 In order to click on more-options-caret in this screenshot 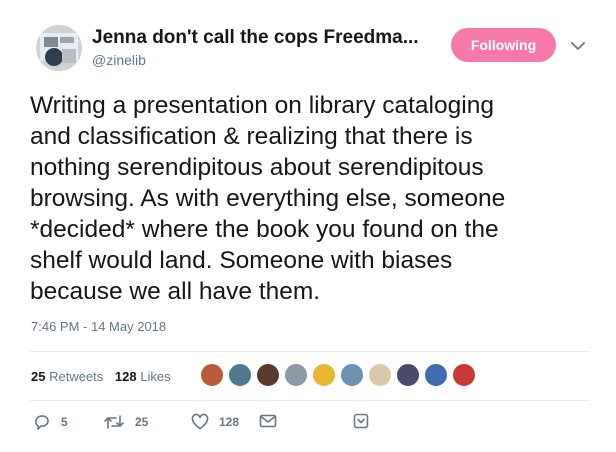, I will do `click(578, 47)`.